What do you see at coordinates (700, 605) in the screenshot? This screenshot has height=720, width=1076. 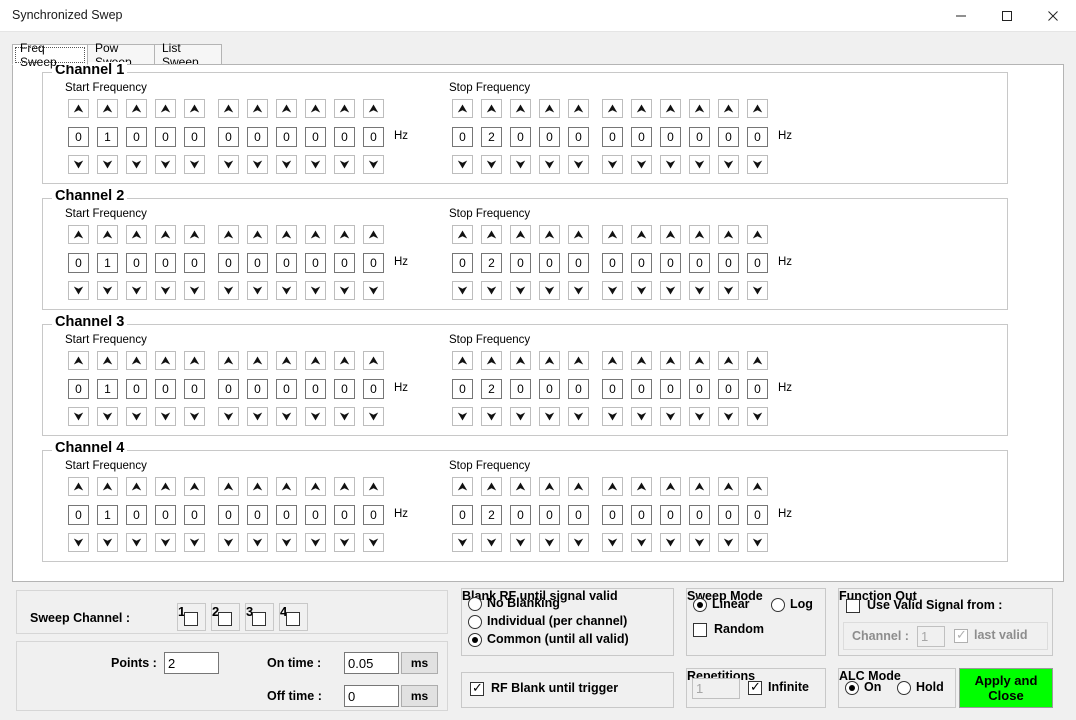 I see `sweep-mode-radio-linear` at bounding box center [700, 605].